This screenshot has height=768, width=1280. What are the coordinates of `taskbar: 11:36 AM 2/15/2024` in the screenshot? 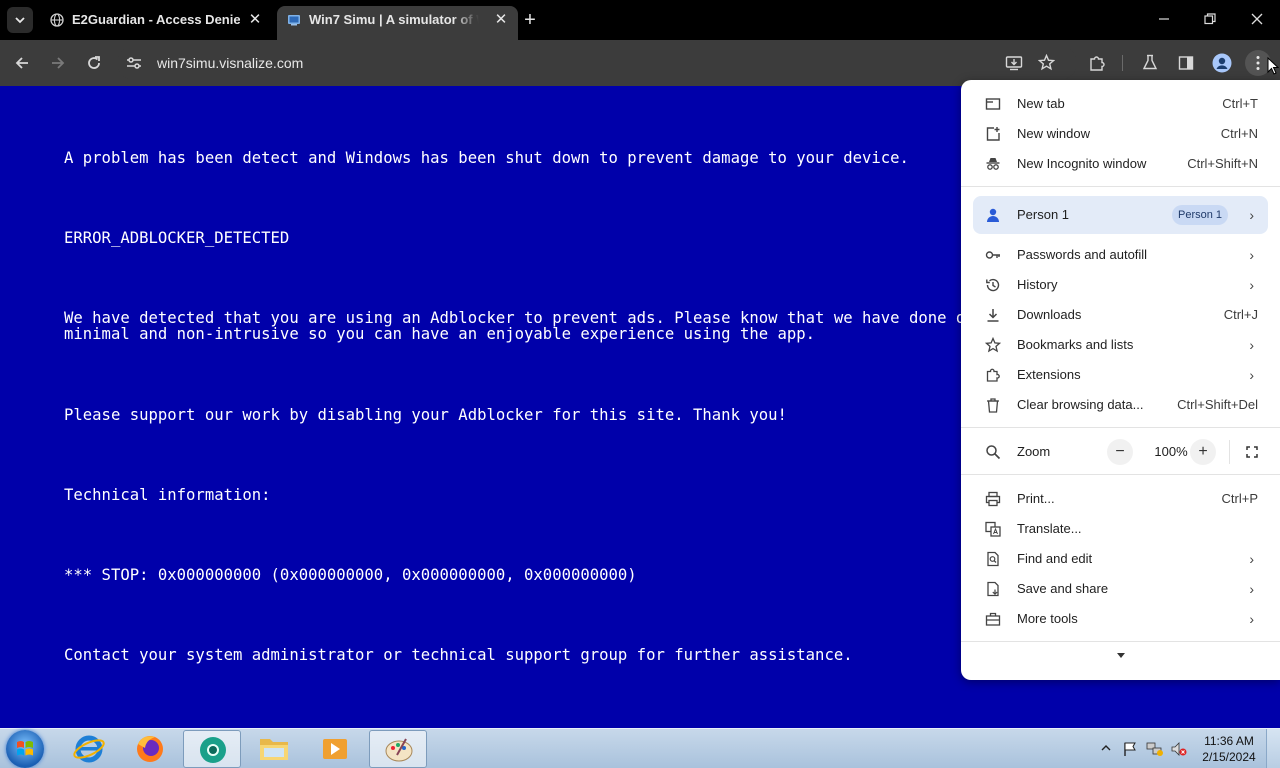 It's located at (640, 748).